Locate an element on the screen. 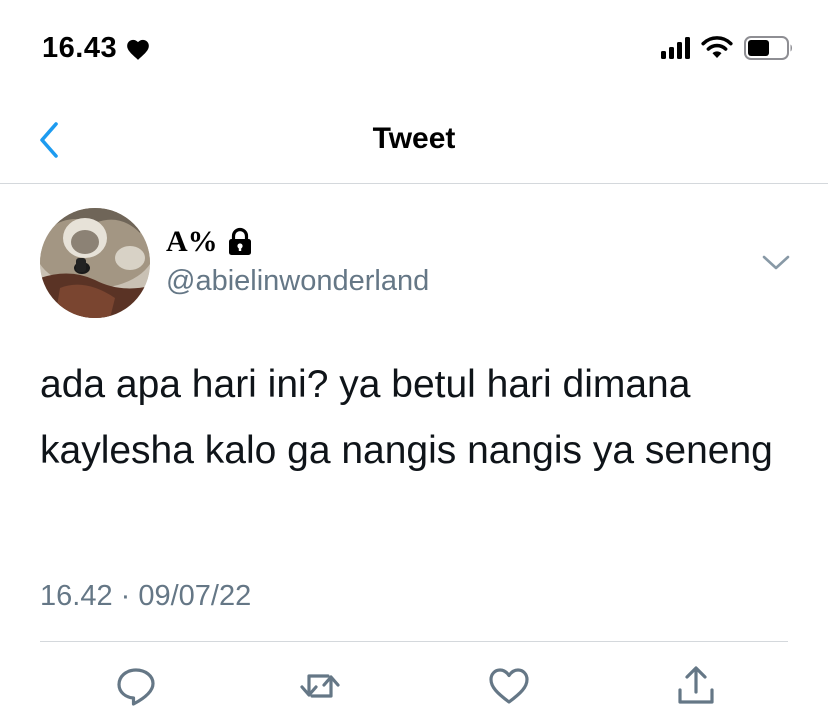  reply-button is located at coordinates (136, 686).